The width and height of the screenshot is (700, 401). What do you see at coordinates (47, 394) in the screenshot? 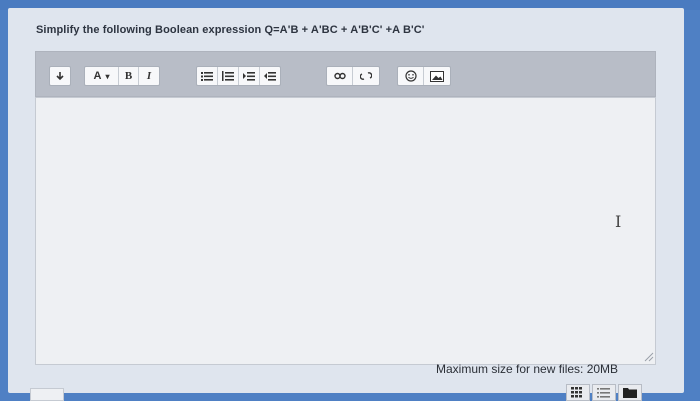
I see `filepicker-area` at bounding box center [47, 394].